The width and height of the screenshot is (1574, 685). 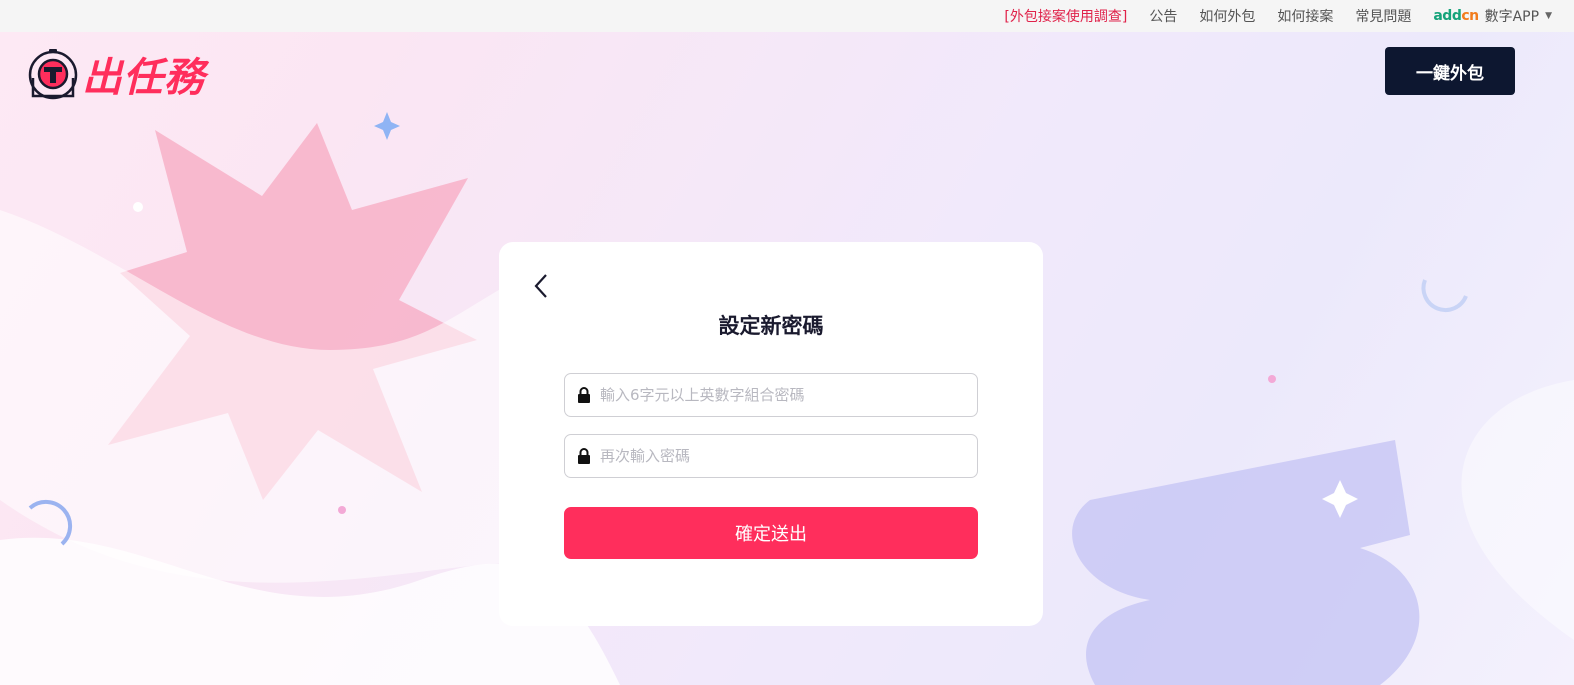 What do you see at coordinates (785, 395) in the screenshot?
I see `new-password-input` at bounding box center [785, 395].